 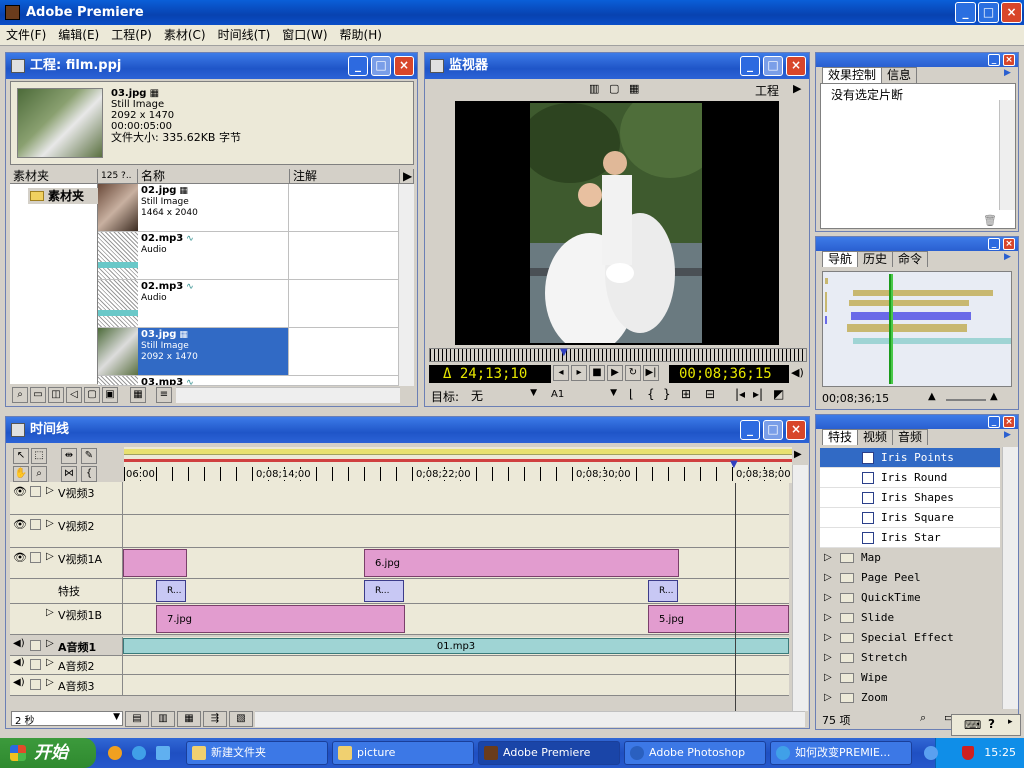 What do you see at coordinates (796, 66) in the screenshot?
I see `monitor-close-button: ×` at bounding box center [796, 66].